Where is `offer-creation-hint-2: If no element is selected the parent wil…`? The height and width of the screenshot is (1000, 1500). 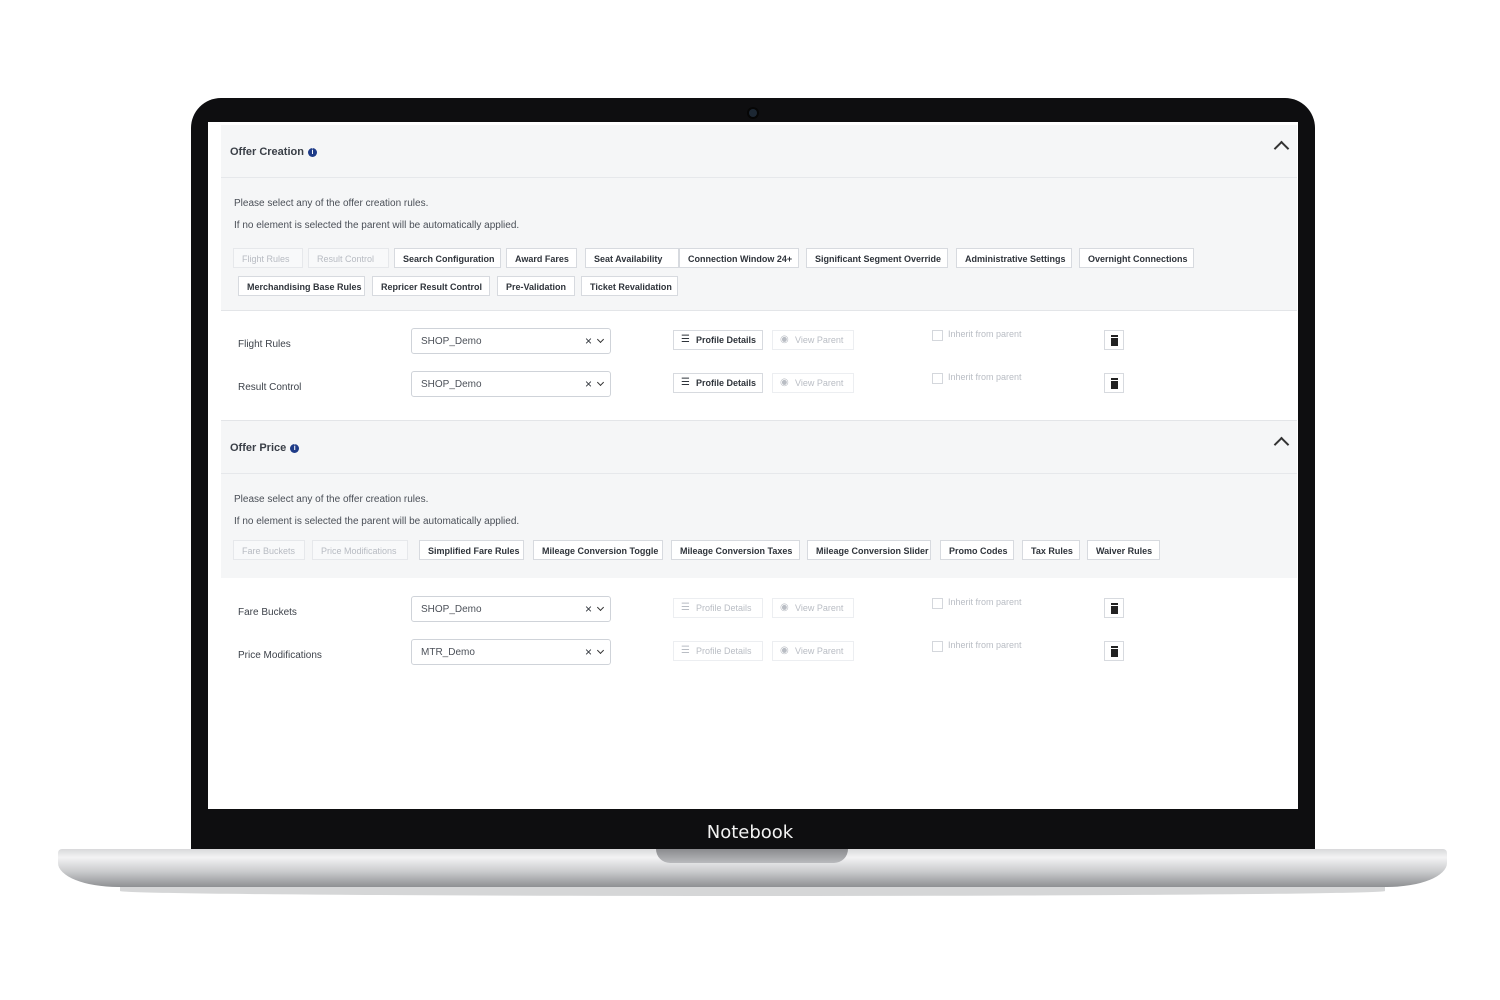
offer-creation-hint-2: If no element is selected the parent wil… is located at coordinates (377, 225).